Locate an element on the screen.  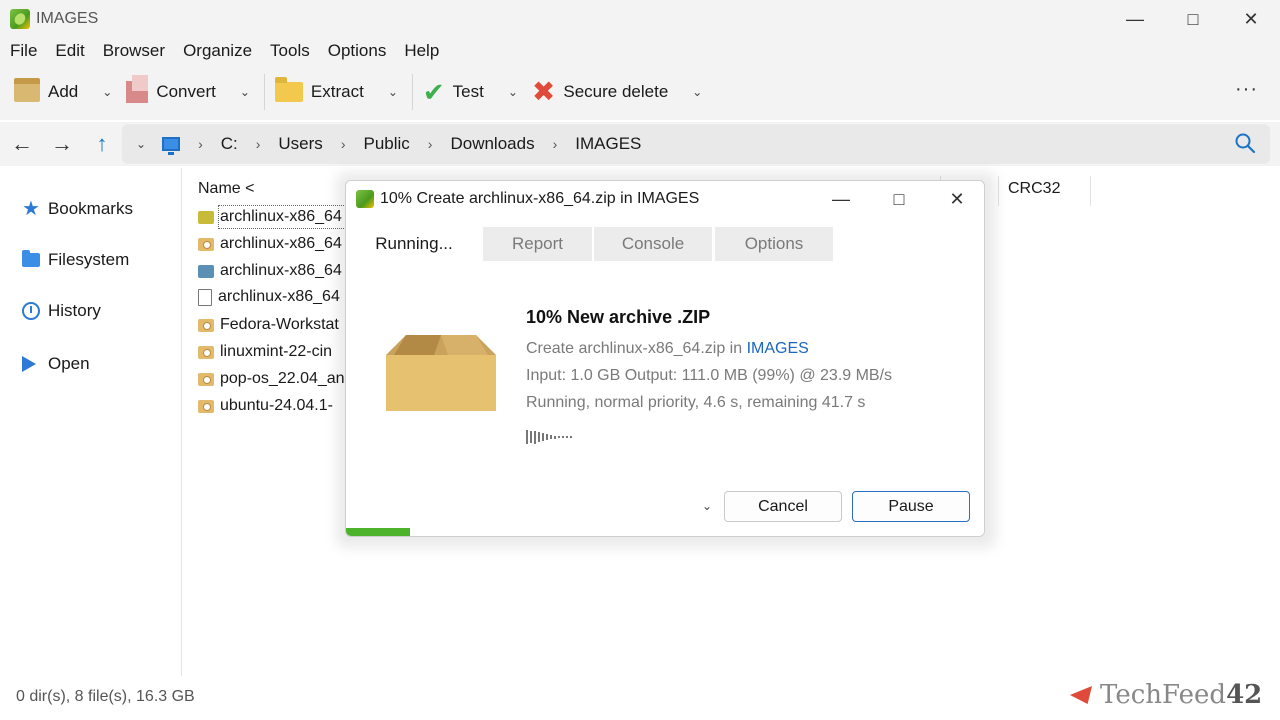
tab-console: Console is located at coordinates (653, 244).